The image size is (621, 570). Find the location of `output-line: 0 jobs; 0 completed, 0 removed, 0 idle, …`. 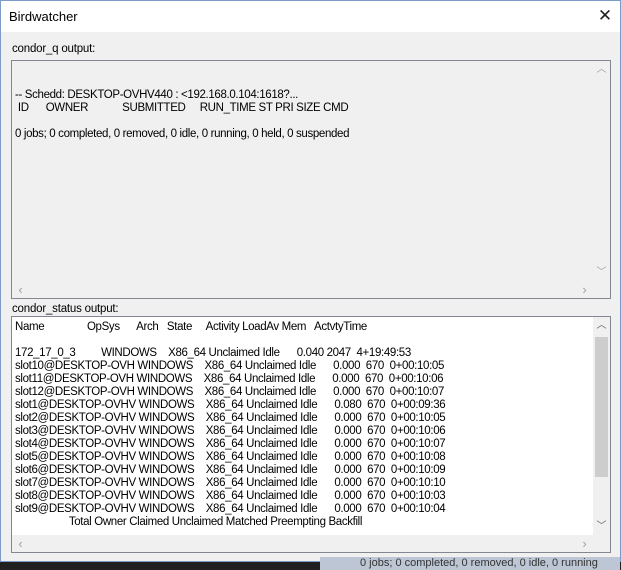

output-line: 0 jobs; 0 completed, 0 removed, 0 idle, … is located at coordinates (182, 134).